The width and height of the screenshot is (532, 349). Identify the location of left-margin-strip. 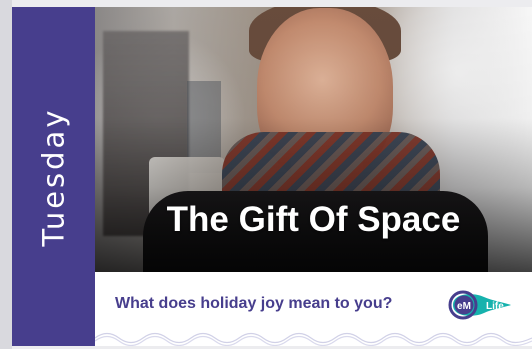
(6, 174).